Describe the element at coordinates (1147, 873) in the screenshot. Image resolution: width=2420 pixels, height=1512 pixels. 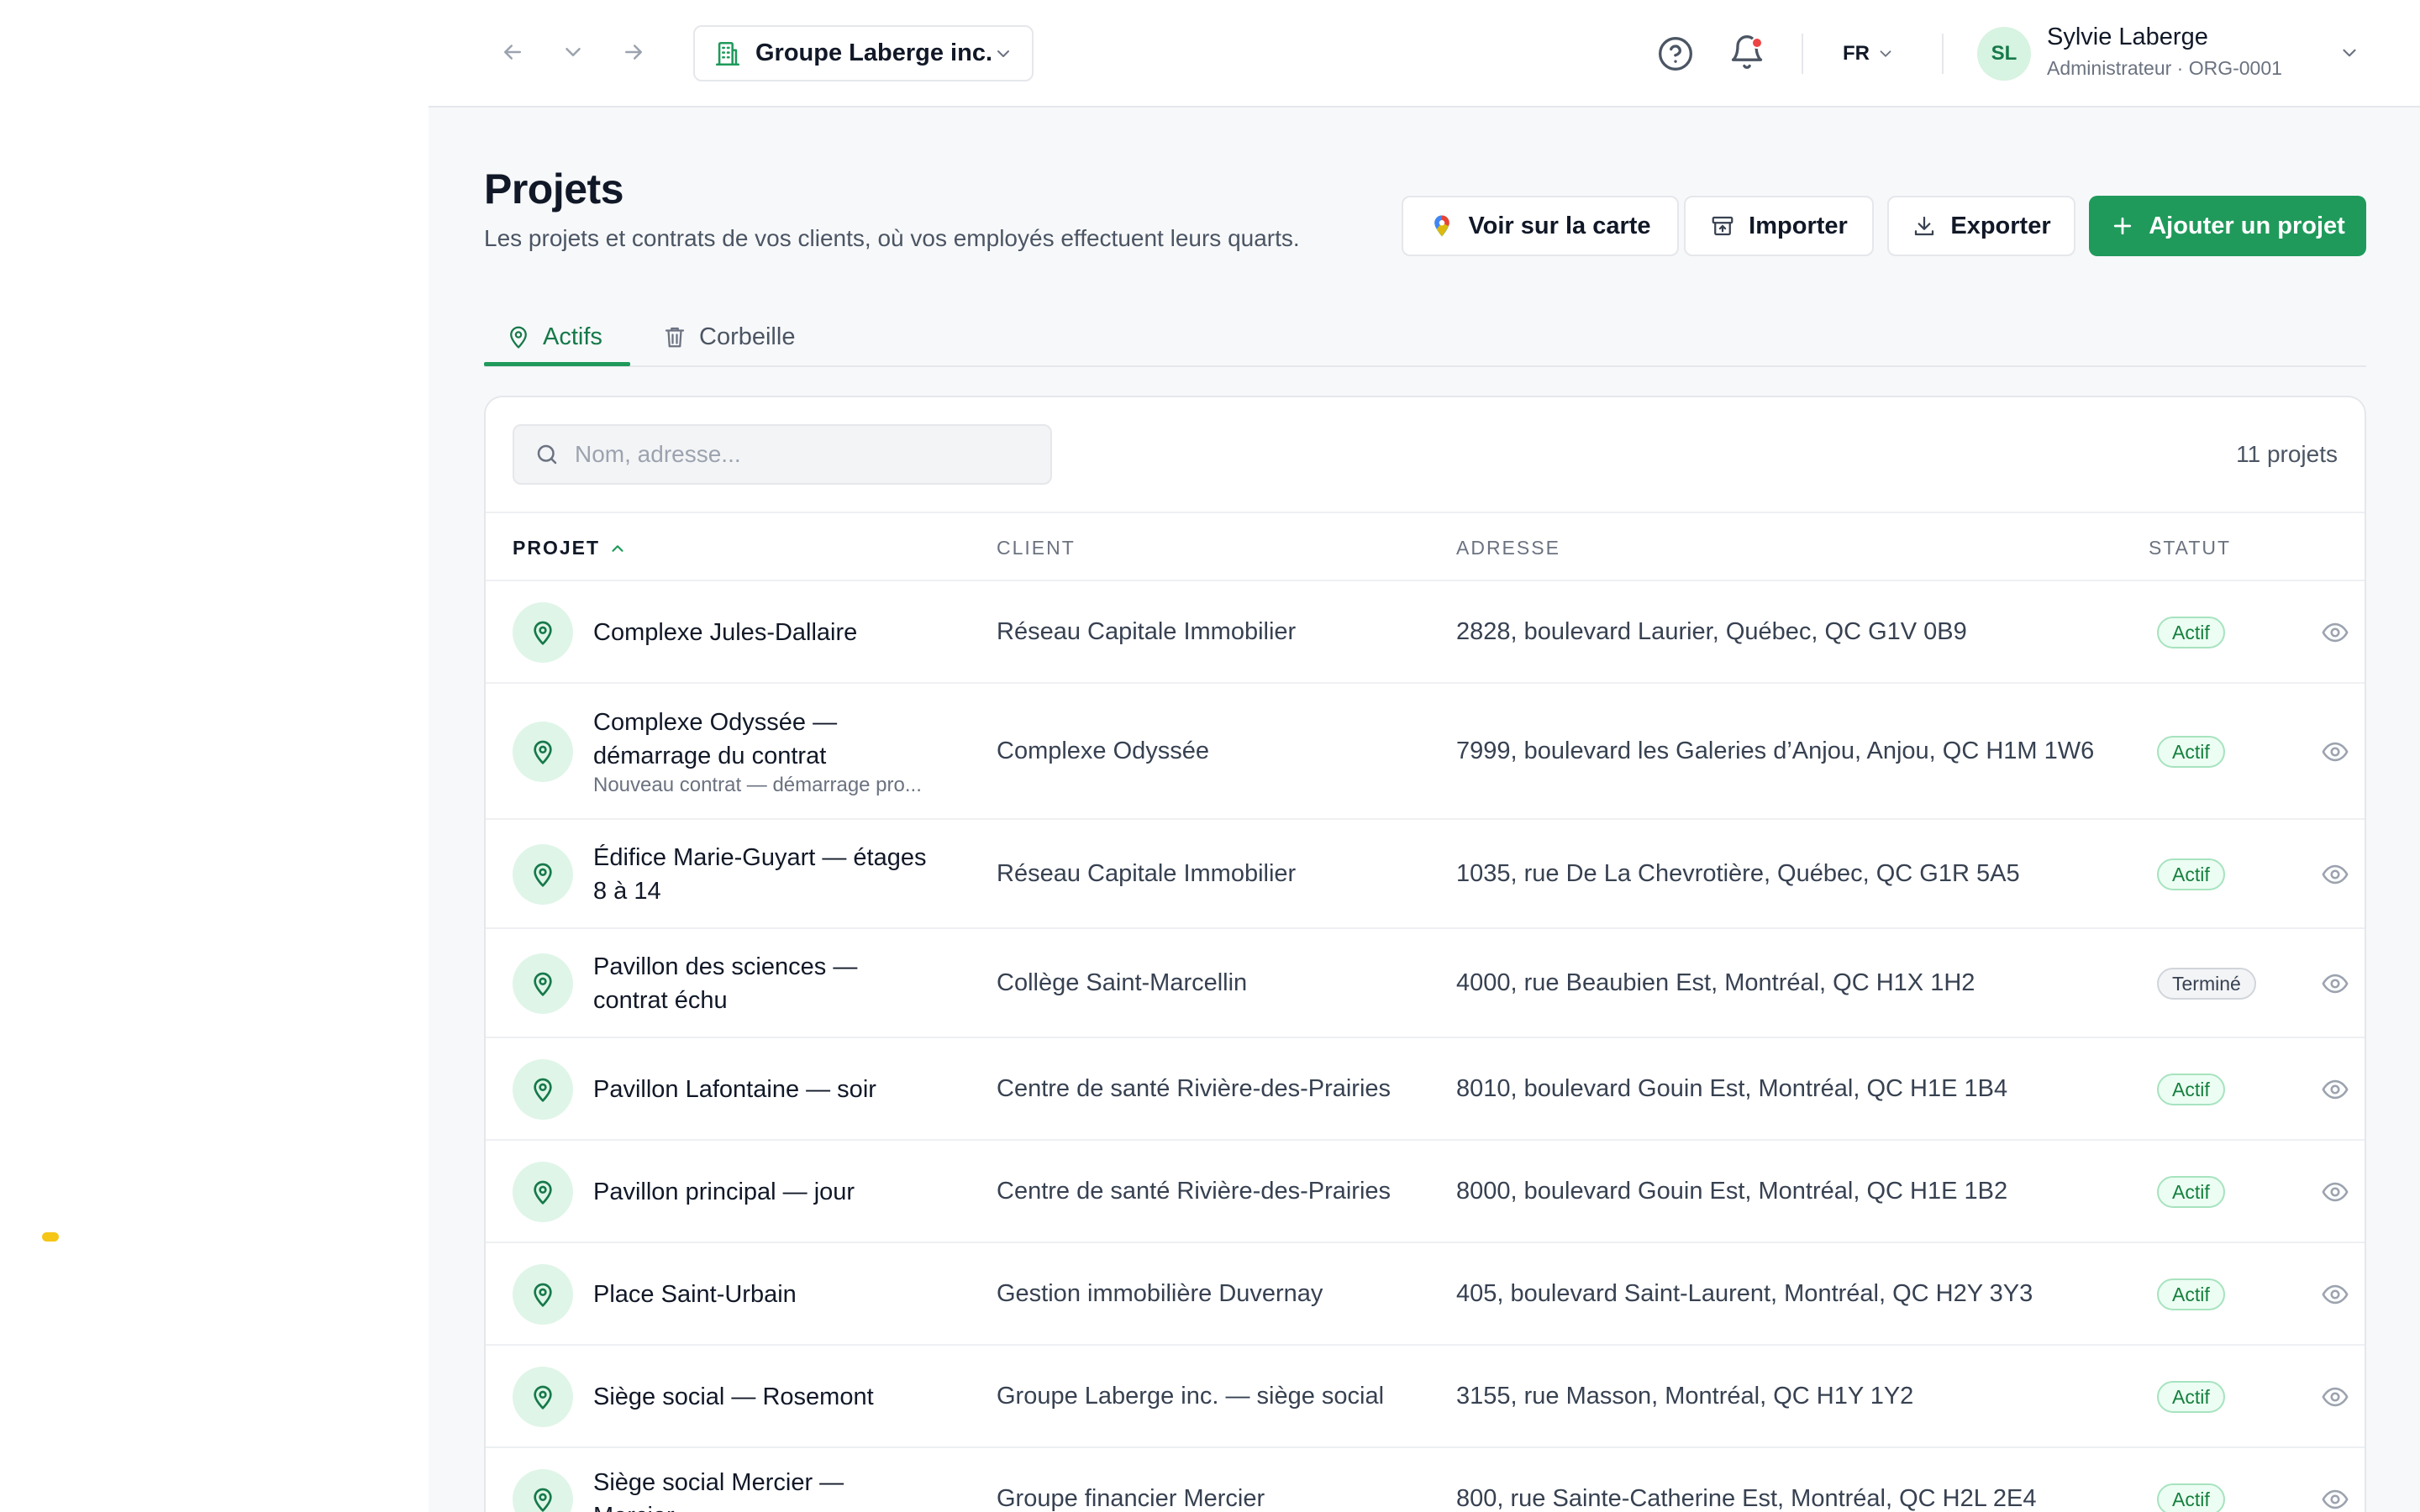
I see `client-cell: Réseau Capitale Immobilier` at that location.